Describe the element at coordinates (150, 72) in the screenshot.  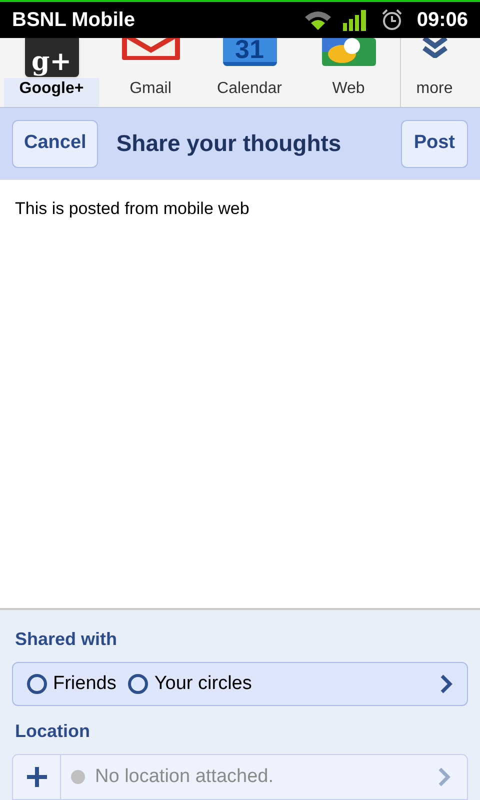
I see `app-tab: Gmail` at that location.